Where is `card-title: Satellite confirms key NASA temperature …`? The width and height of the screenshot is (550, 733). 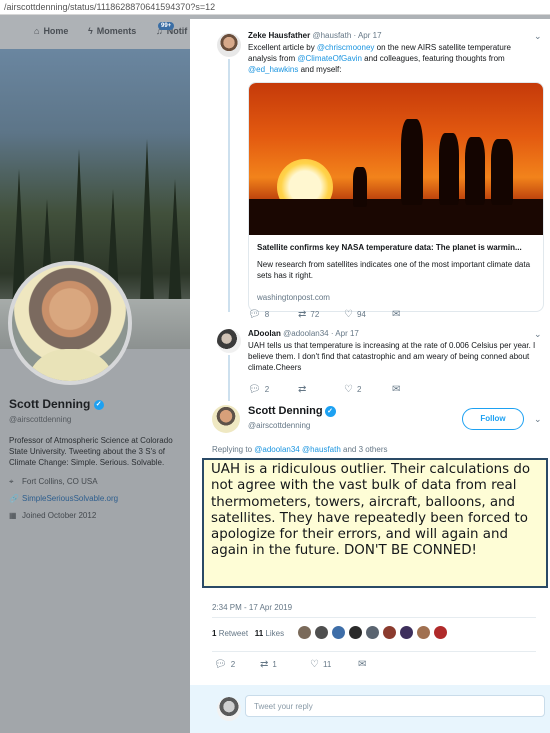
card-title: Satellite confirms key NASA temperature … is located at coordinates (389, 247).